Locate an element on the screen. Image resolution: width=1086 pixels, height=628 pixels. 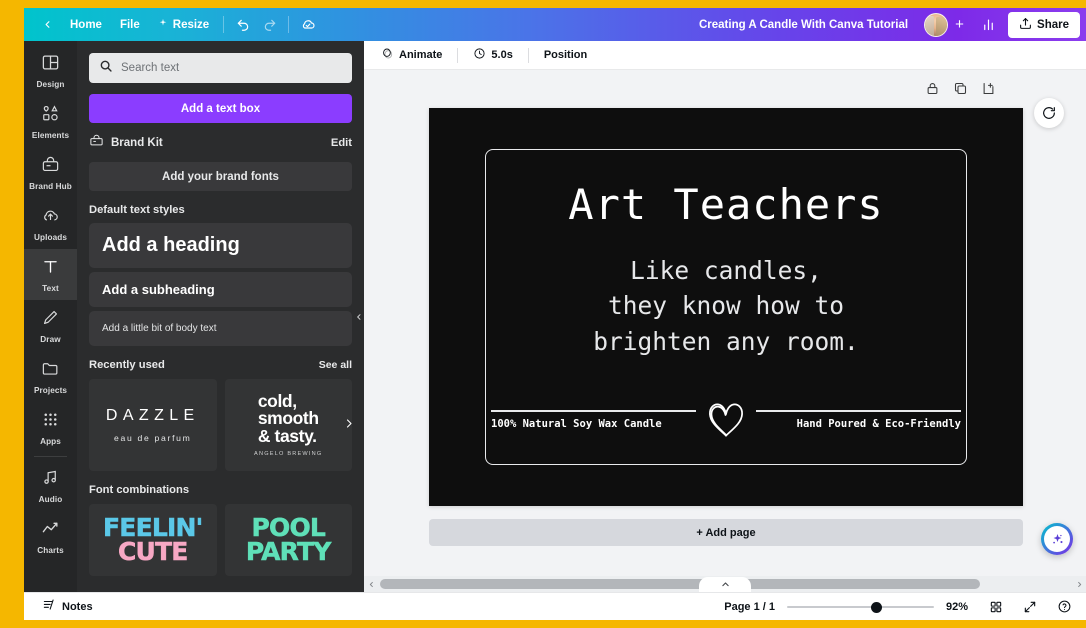
style-body-label: Add a little bit of body text is located at coordinates (159, 328).